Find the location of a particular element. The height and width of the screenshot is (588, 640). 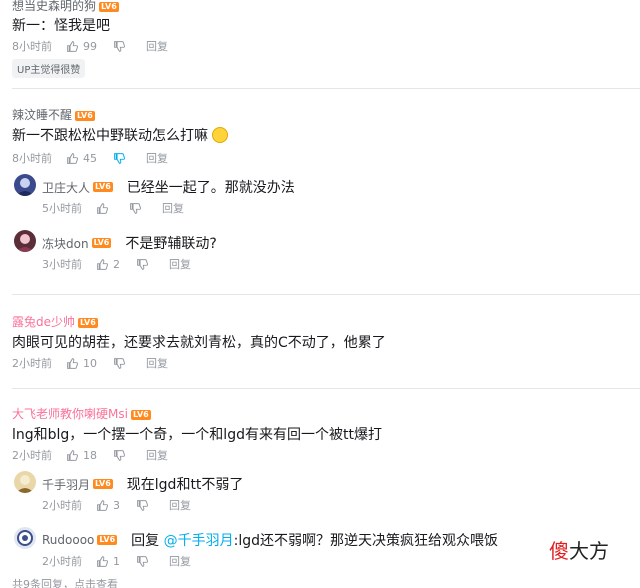

like-count: 3 is located at coordinates (116, 505).